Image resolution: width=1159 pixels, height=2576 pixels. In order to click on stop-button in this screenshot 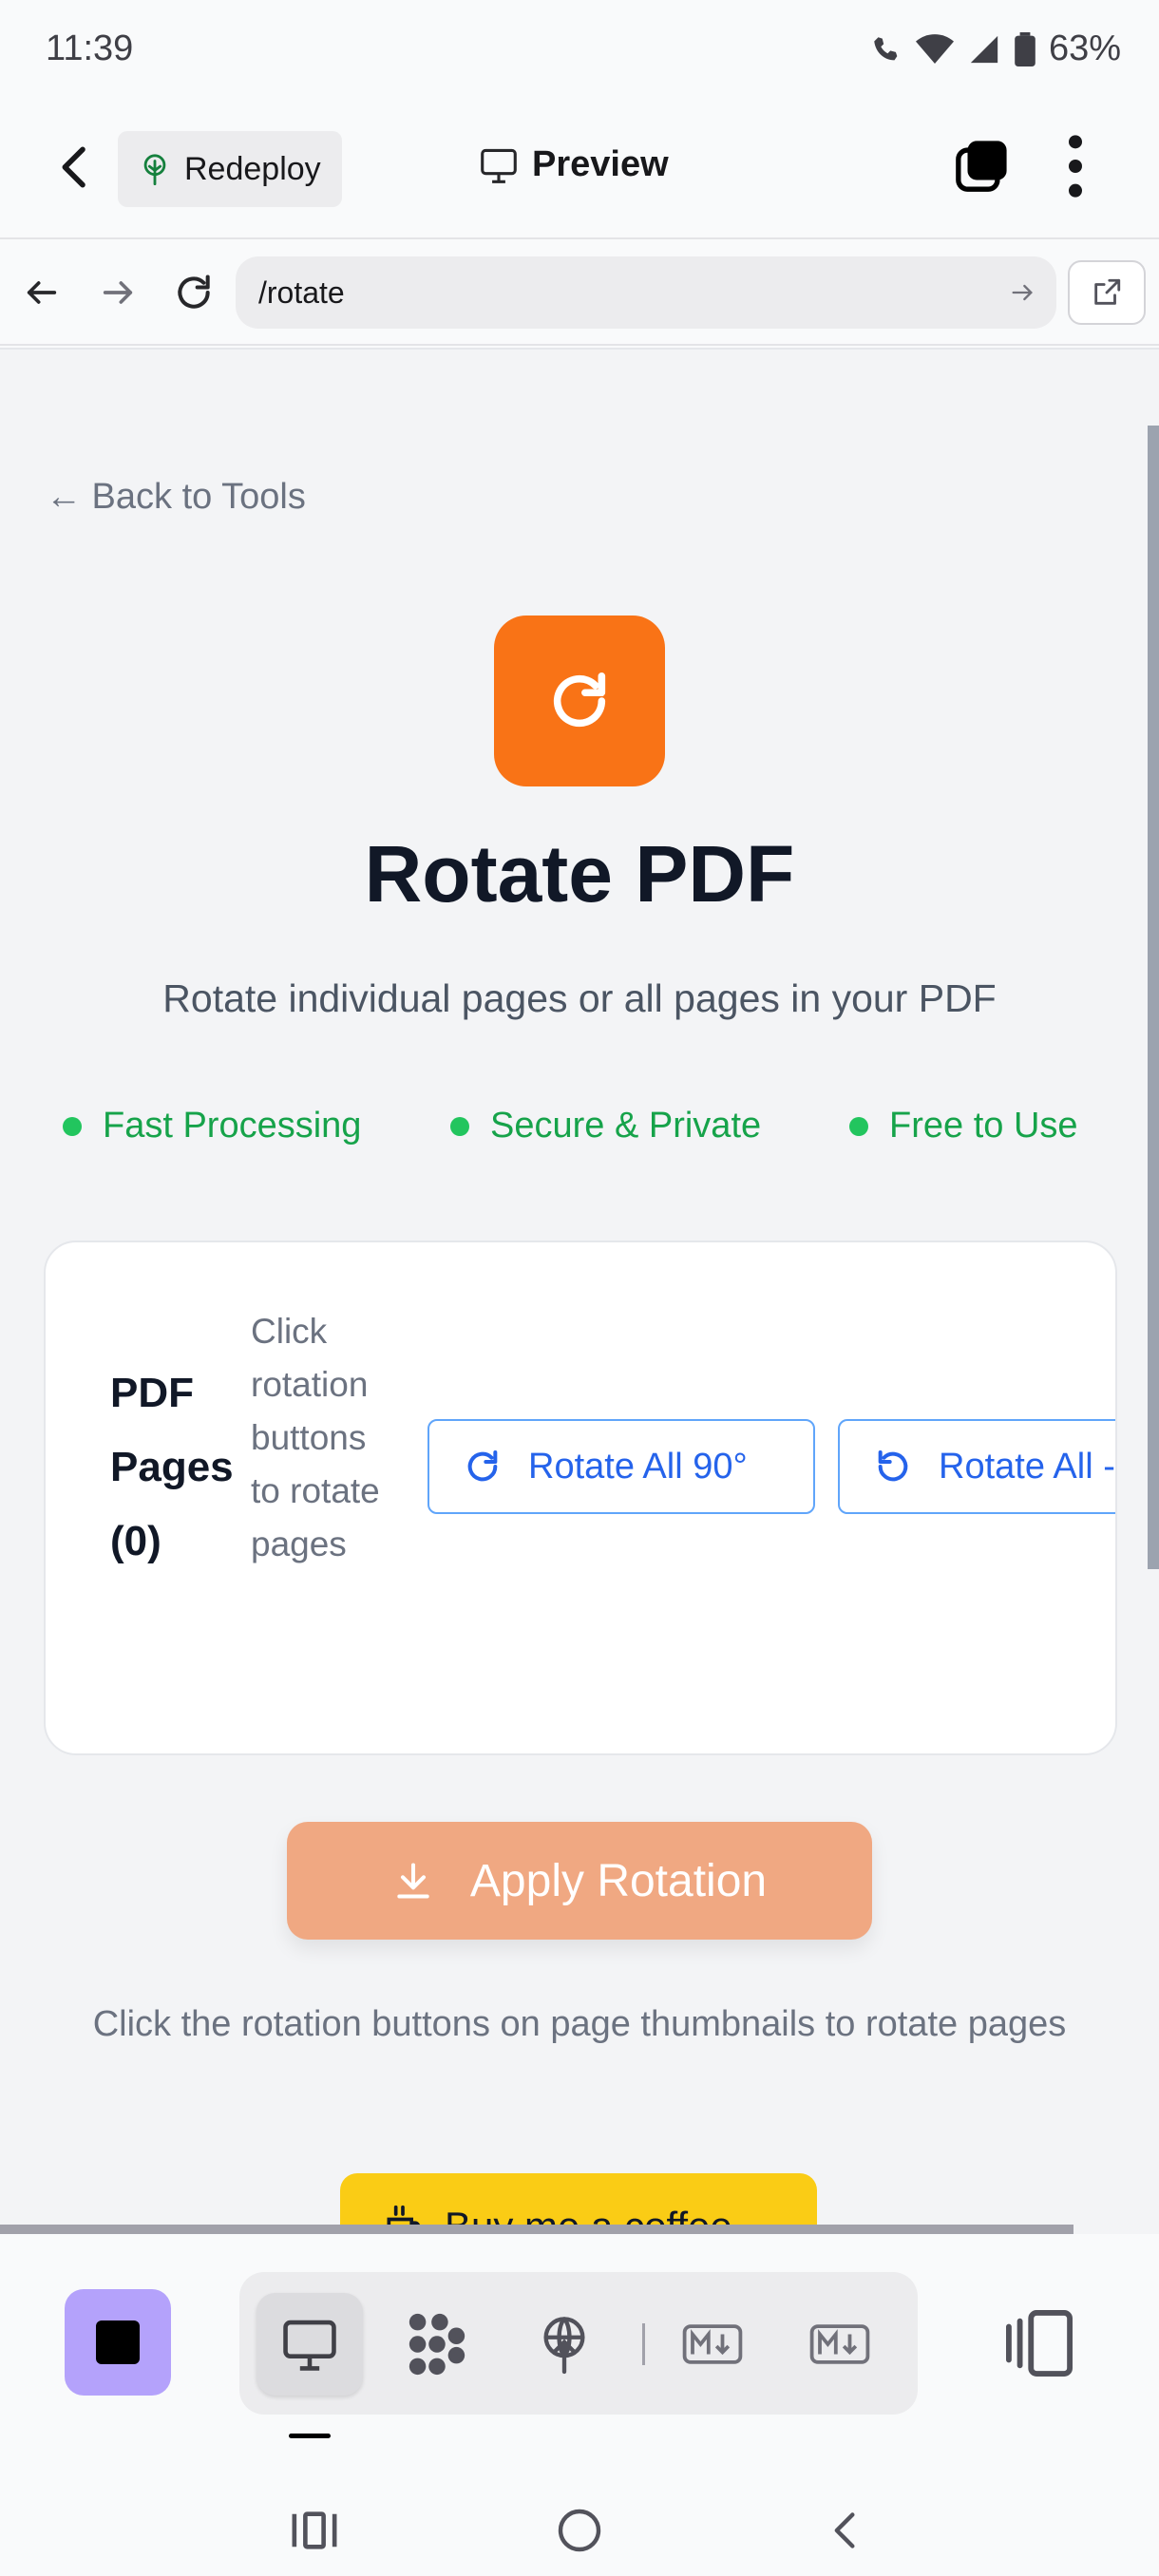, I will do `click(118, 2342)`.